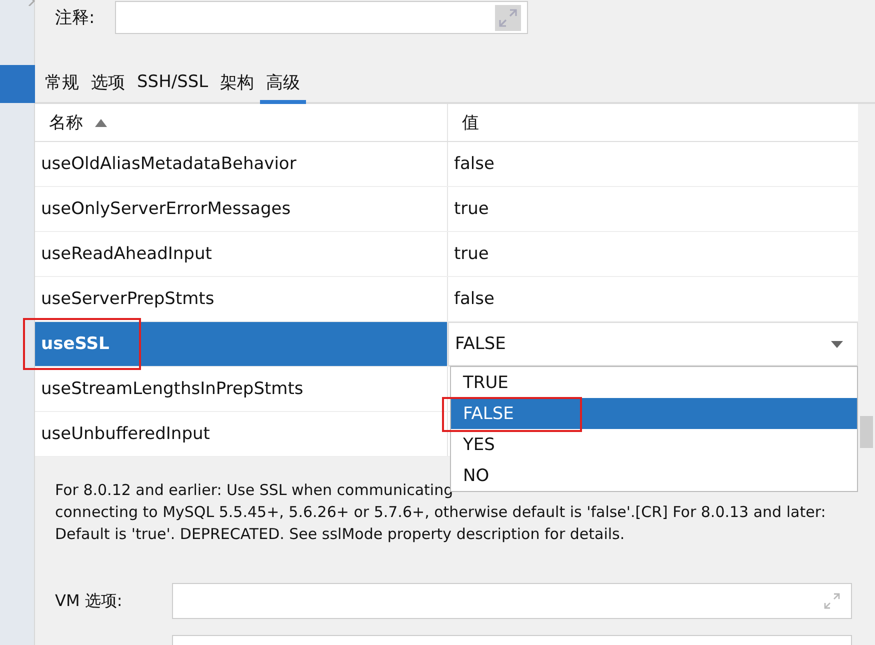  What do you see at coordinates (654, 444) in the screenshot?
I see `dropdown-option: YES` at bounding box center [654, 444].